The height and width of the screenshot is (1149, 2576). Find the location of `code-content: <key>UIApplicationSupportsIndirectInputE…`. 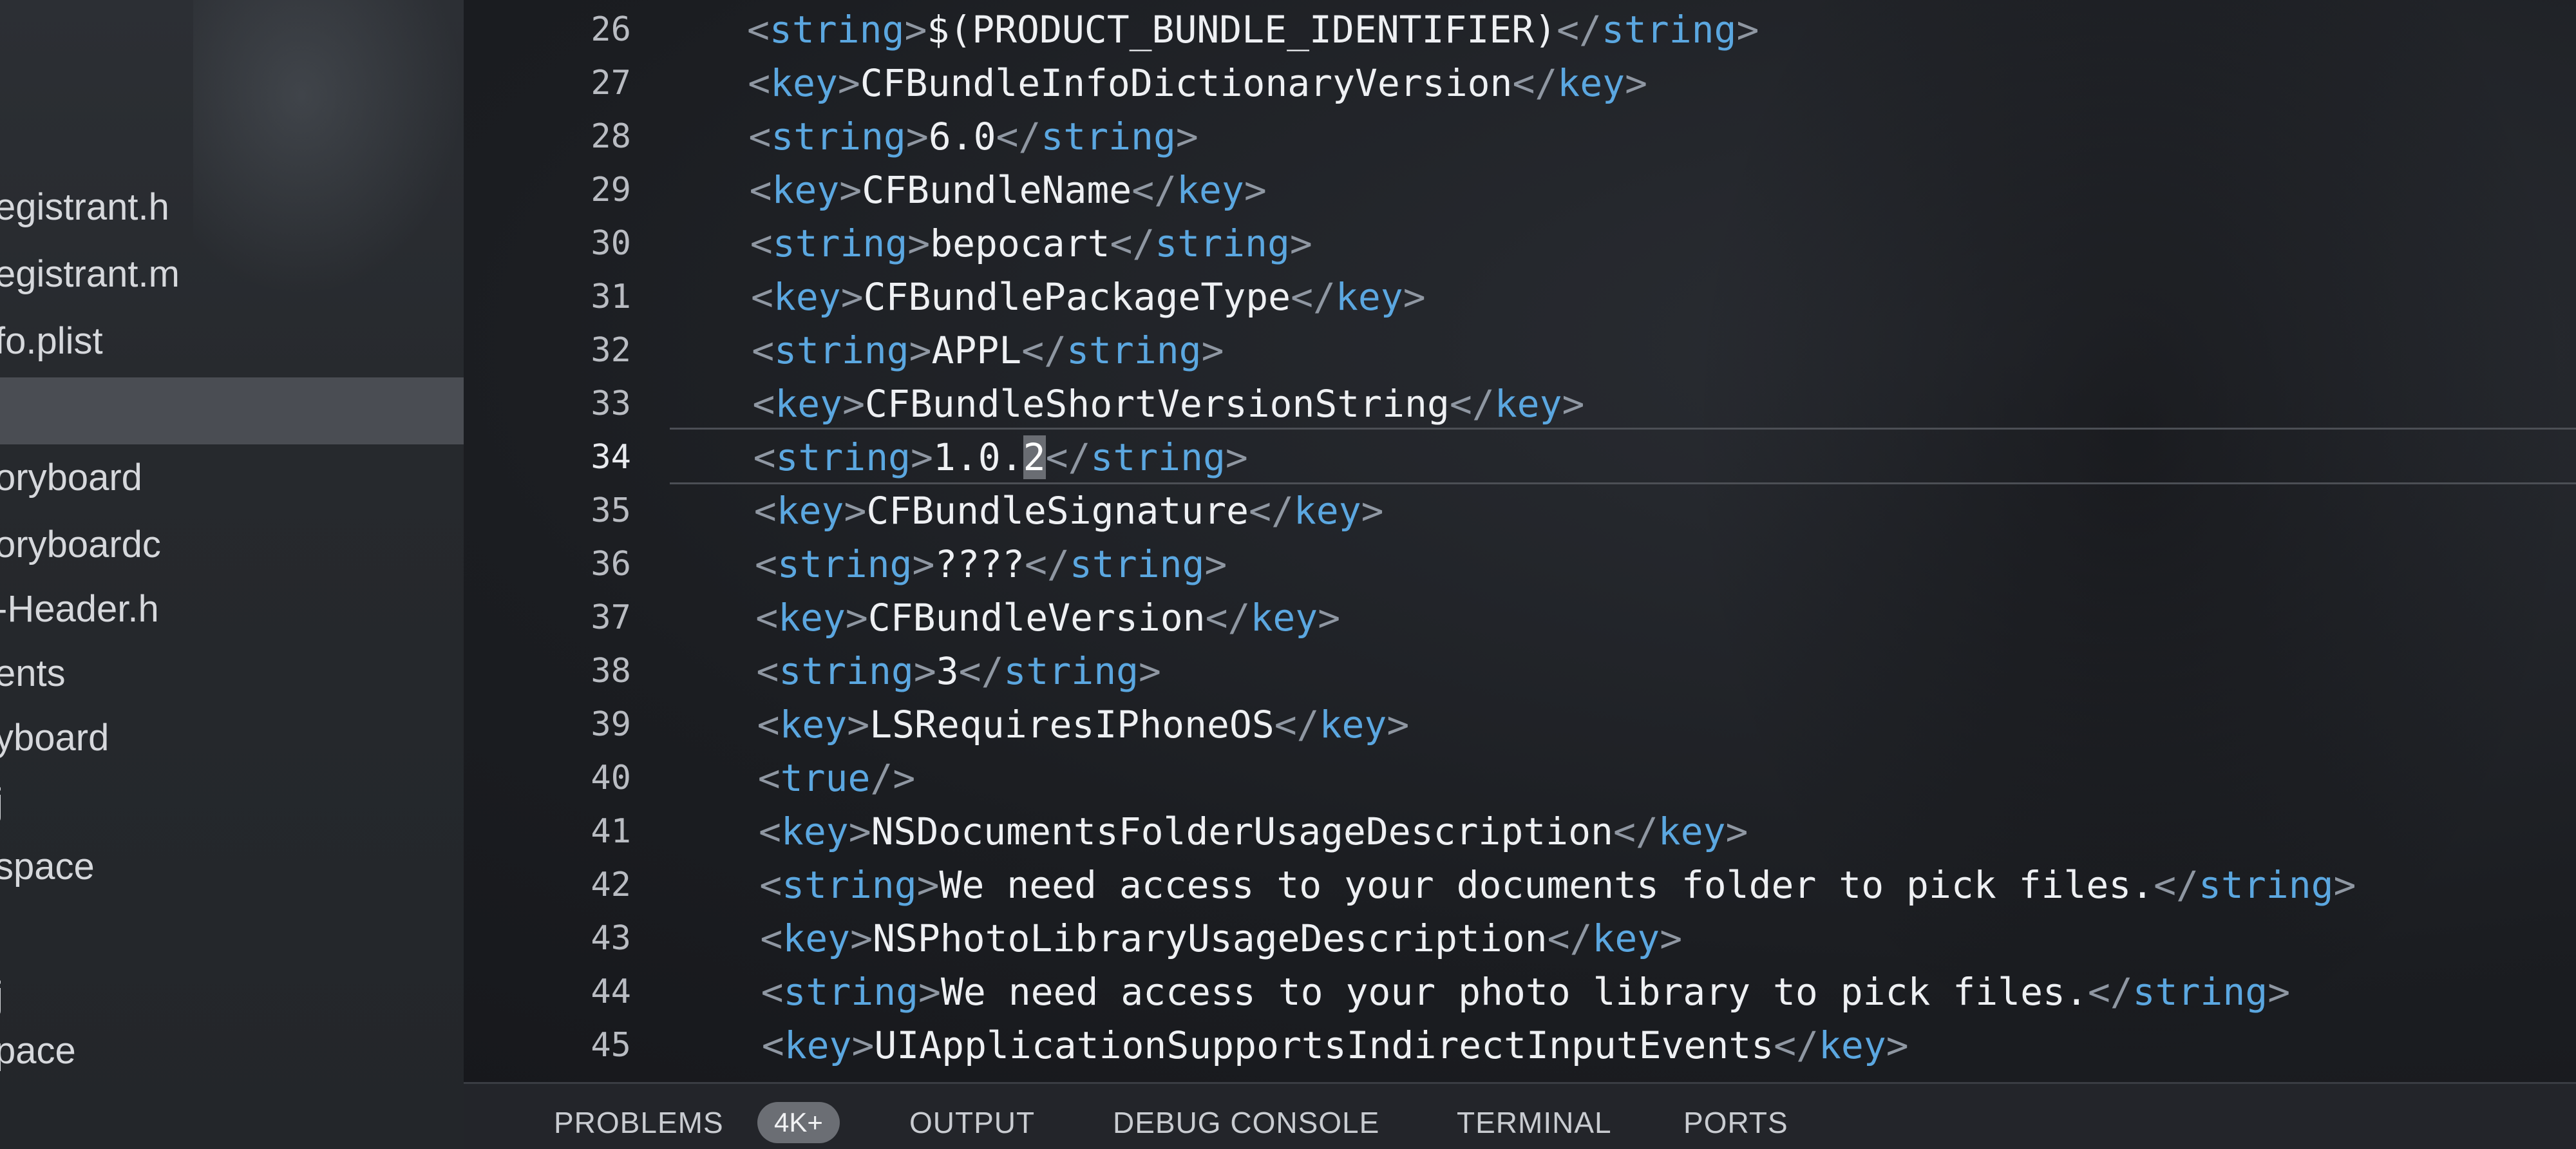

code-content: <key>UIApplicationSupportsIndirectInputE… is located at coordinates (1335, 1045).